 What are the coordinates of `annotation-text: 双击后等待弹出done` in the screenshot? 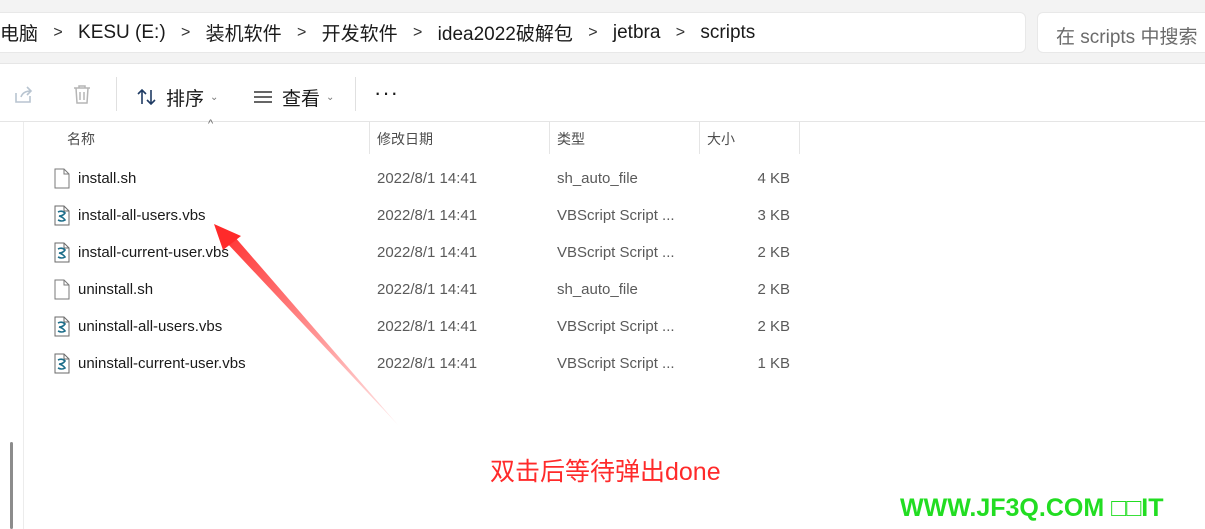 It's located at (605, 472).